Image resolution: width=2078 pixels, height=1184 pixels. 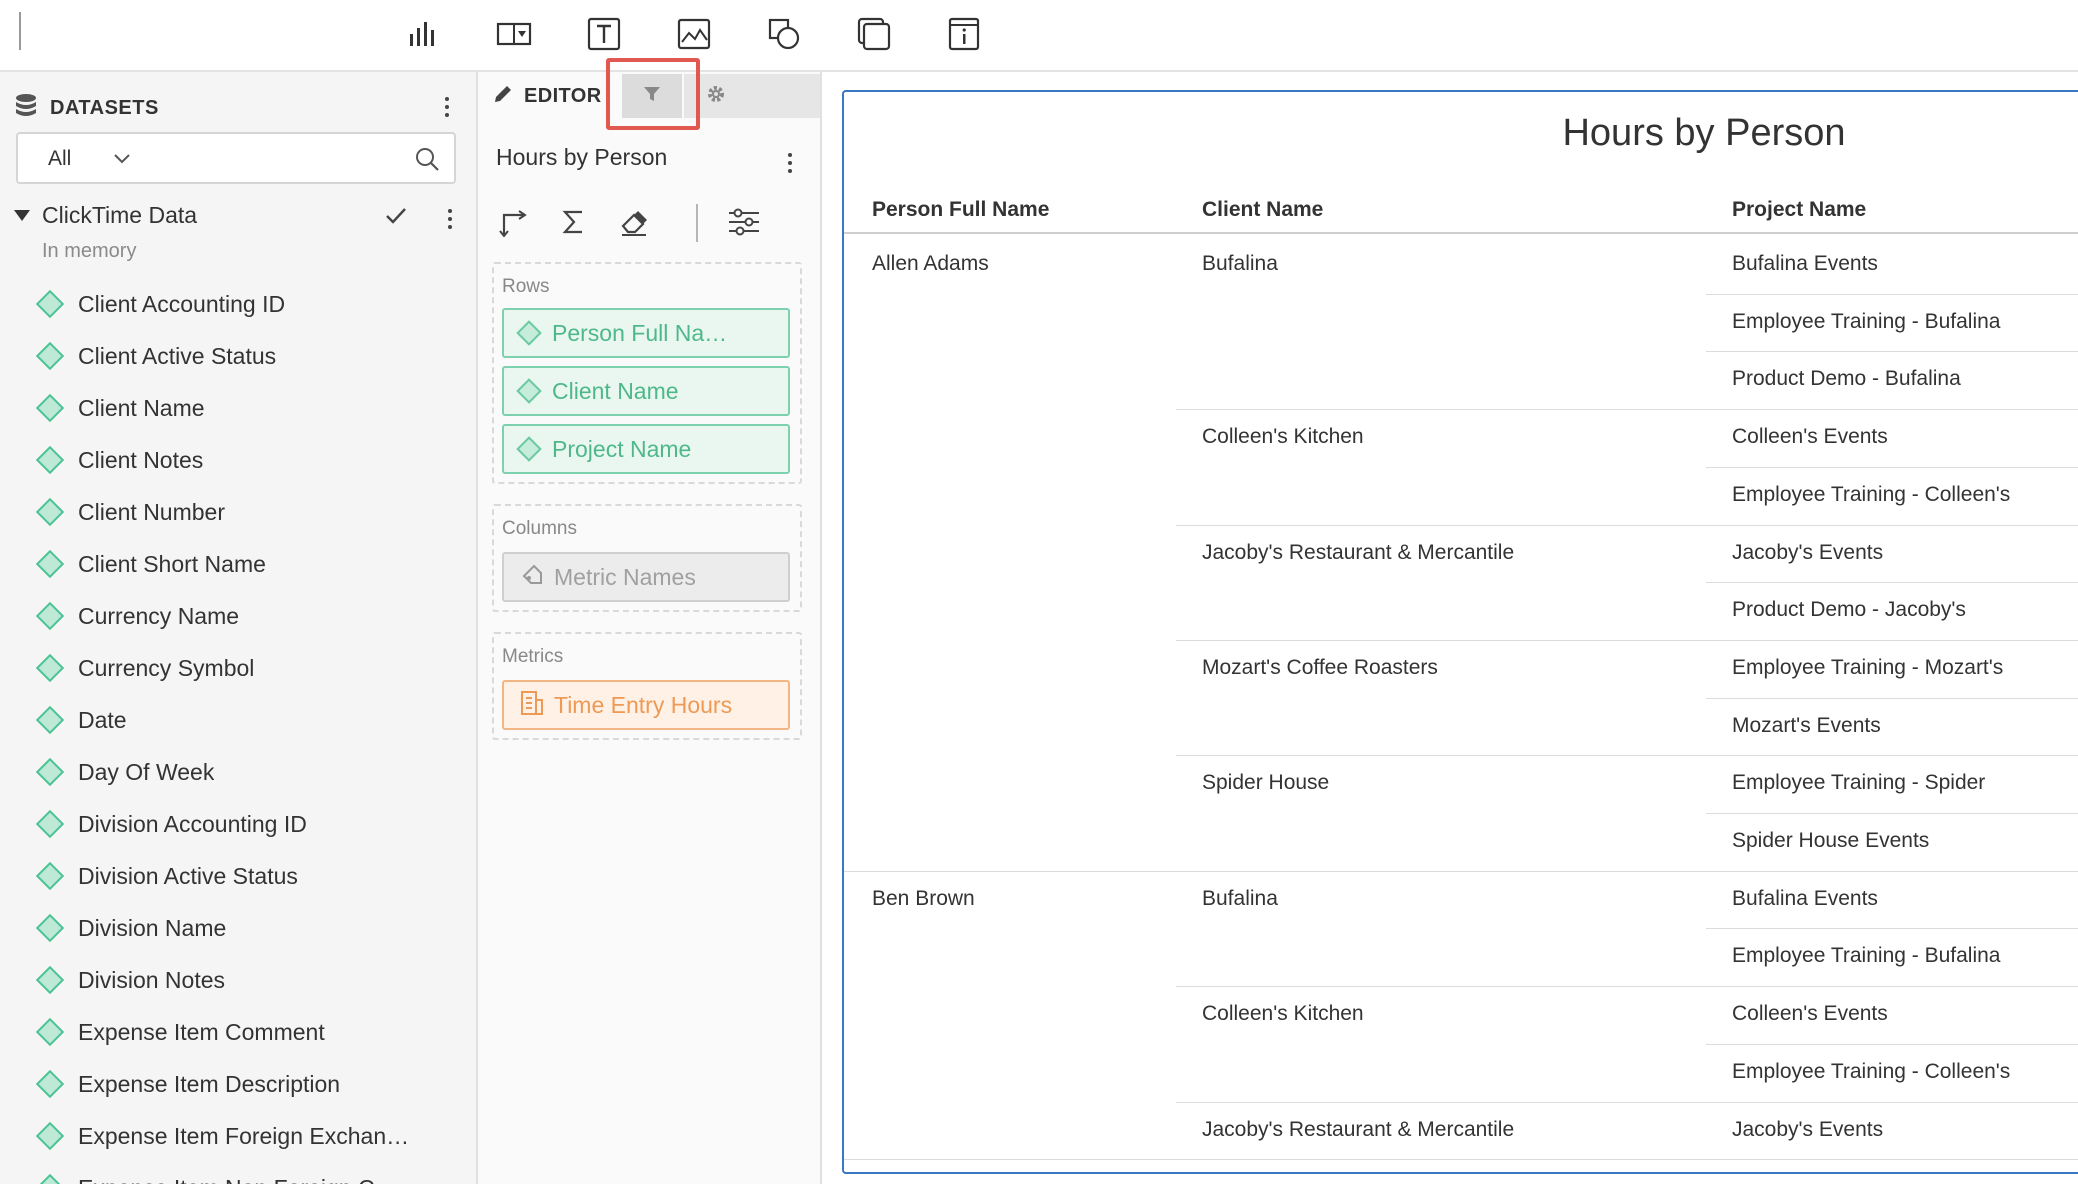 I want to click on column-pill-metric-names: Metric Names, so click(x=646, y=577).